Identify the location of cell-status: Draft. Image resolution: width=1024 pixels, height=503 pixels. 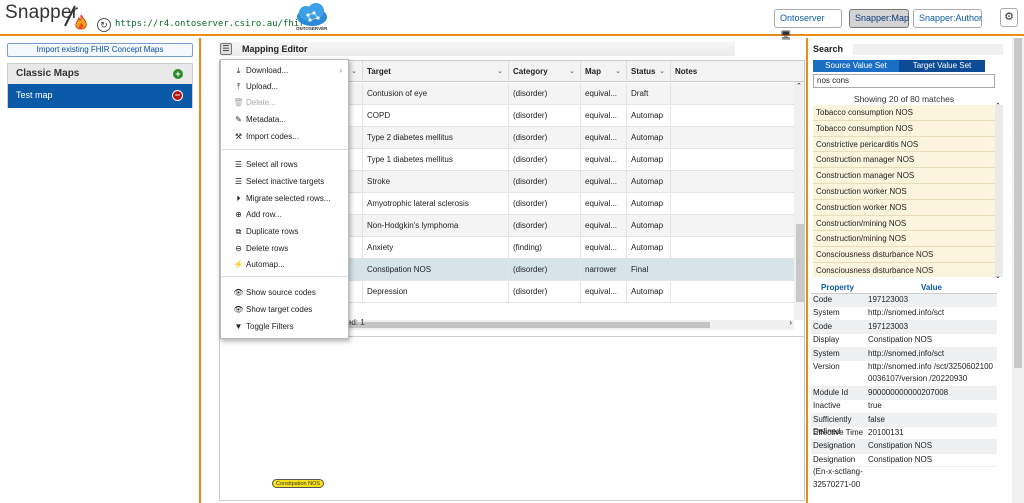
(648, 94).